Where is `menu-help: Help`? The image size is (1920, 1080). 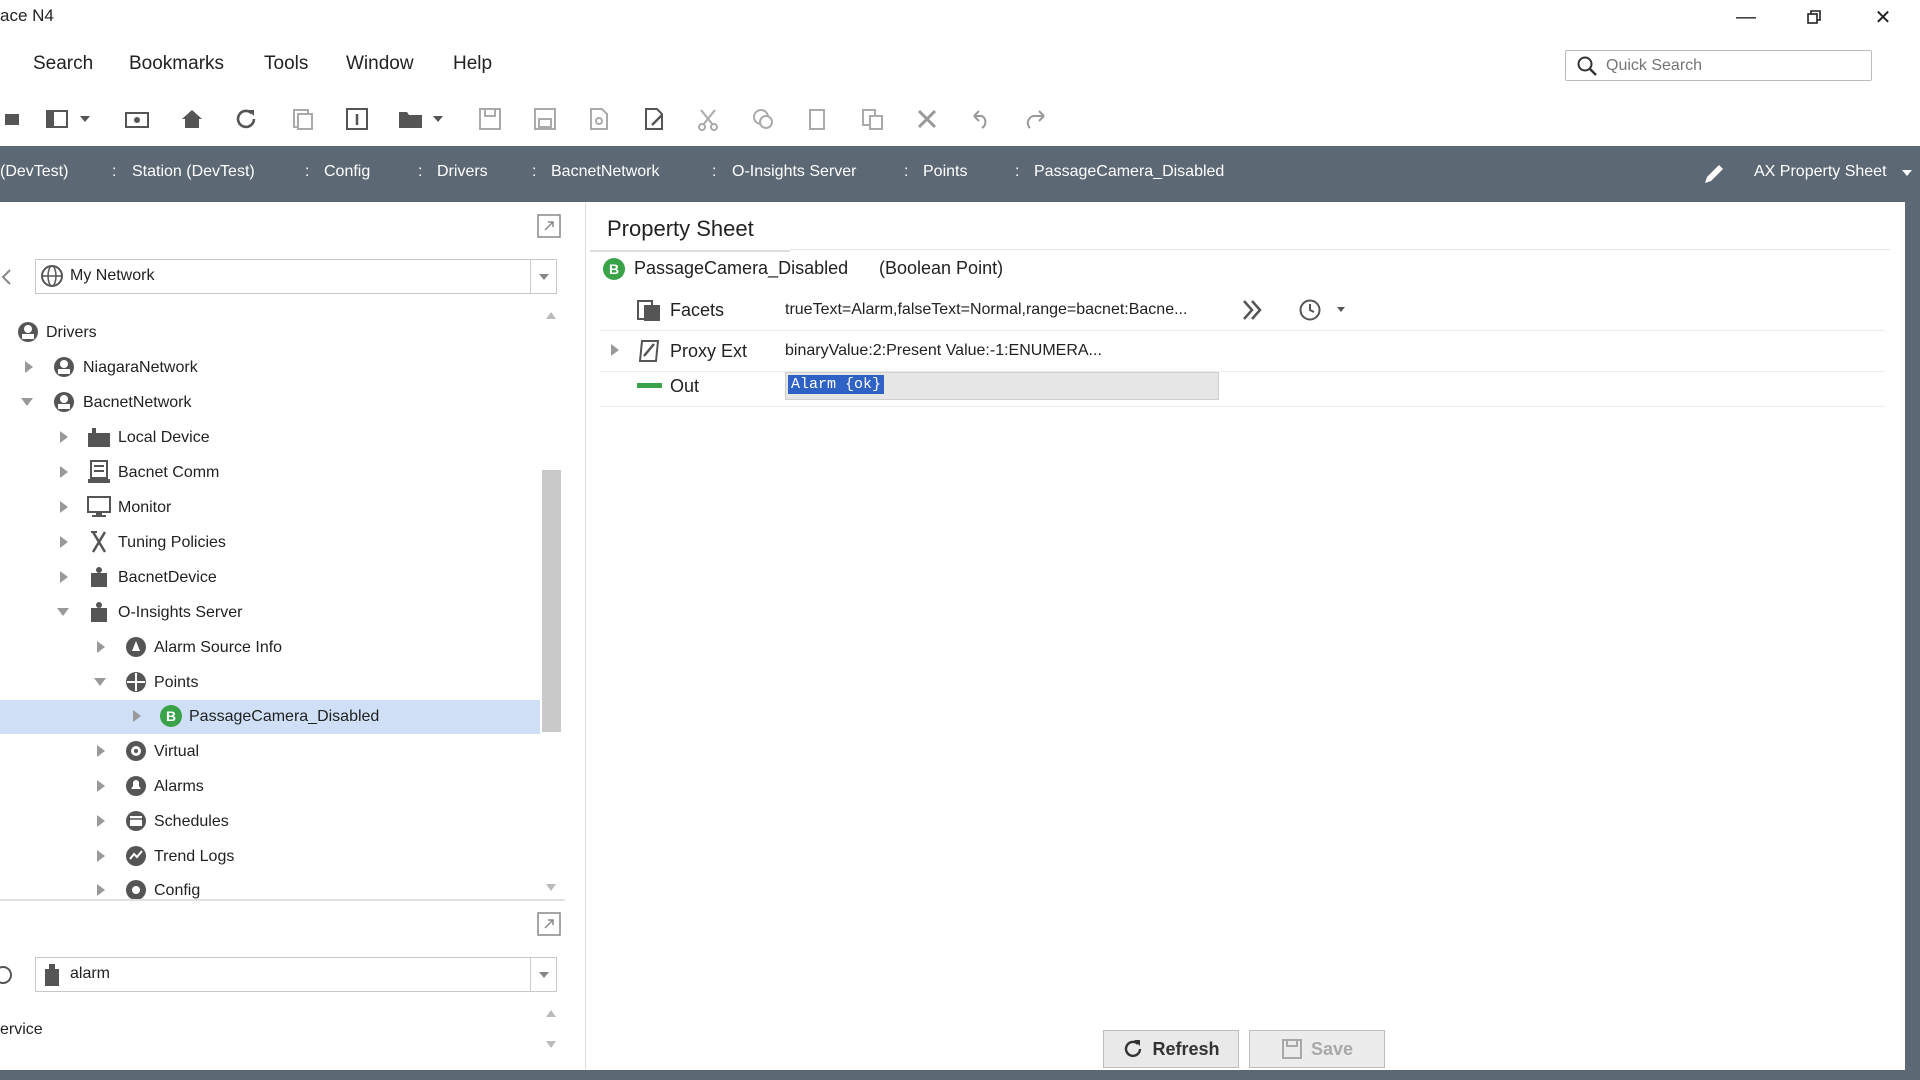
menu-help: Help is located at coordinates (472, 64).